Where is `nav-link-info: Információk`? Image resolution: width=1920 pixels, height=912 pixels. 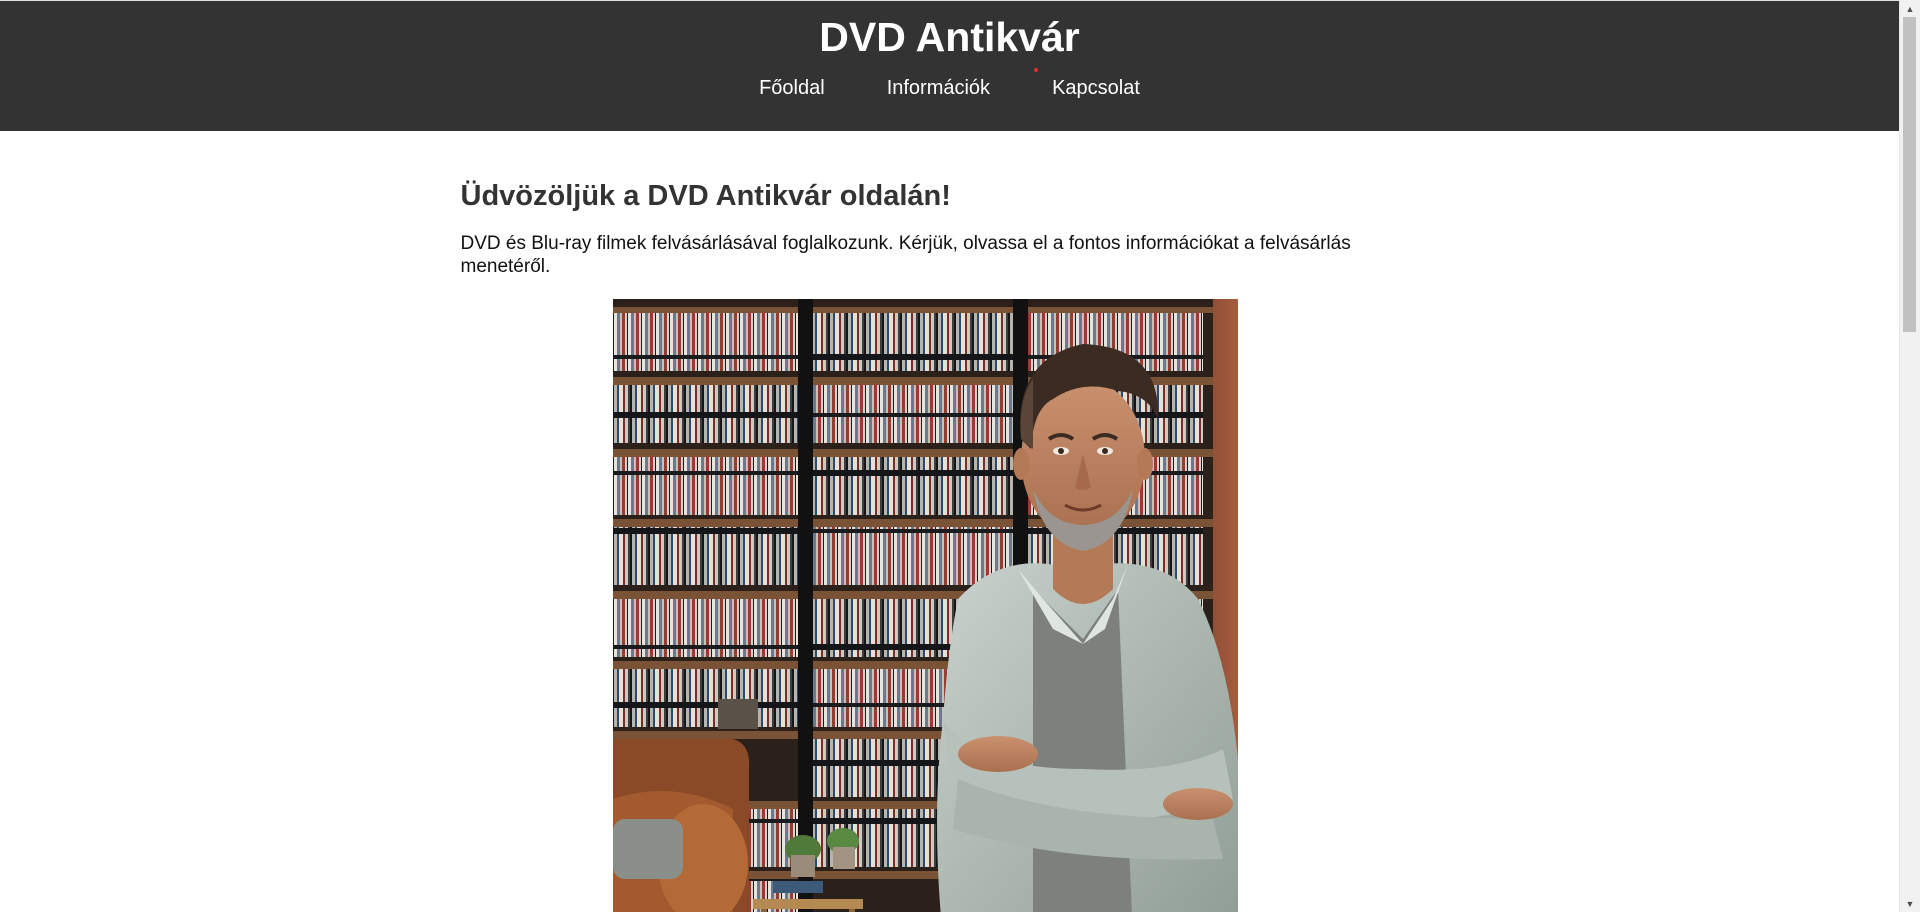 nav-link-info: Információk is located at coordinates (938, 88).